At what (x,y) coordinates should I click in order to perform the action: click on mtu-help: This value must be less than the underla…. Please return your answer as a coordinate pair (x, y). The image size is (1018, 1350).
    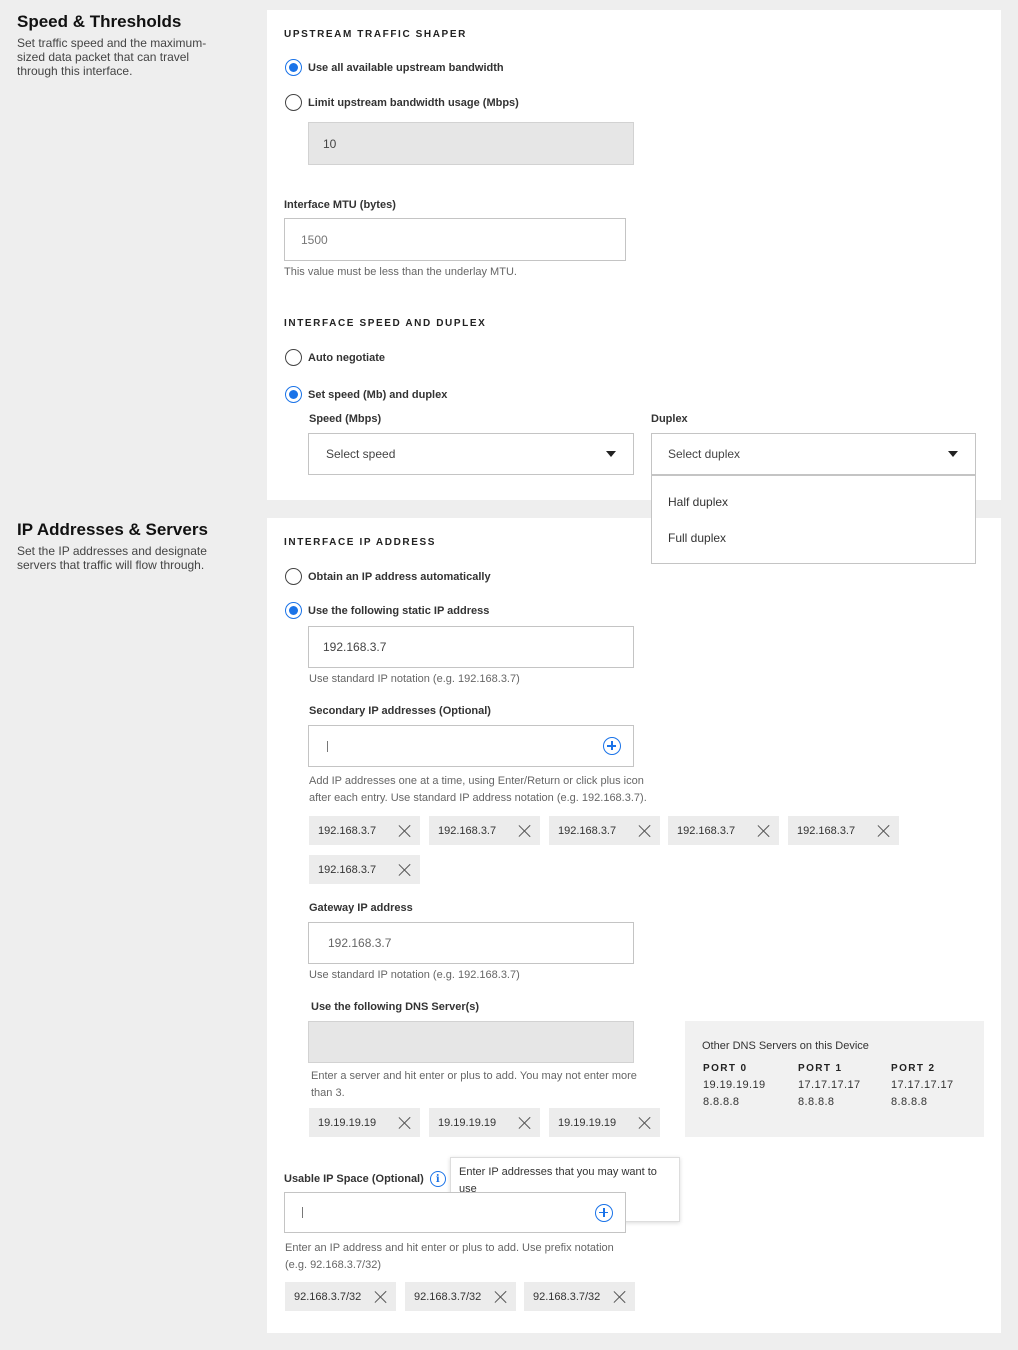
    Looking at the image, I should click on (400, 272).